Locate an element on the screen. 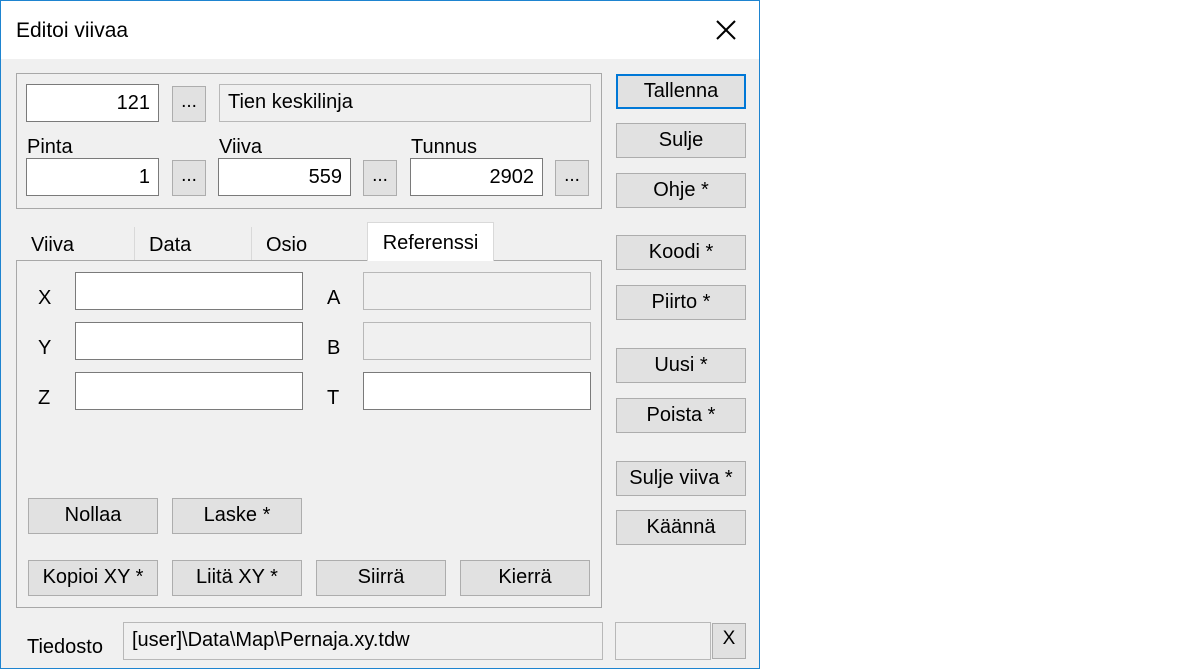  y-input is located at coordinates (189, 341).